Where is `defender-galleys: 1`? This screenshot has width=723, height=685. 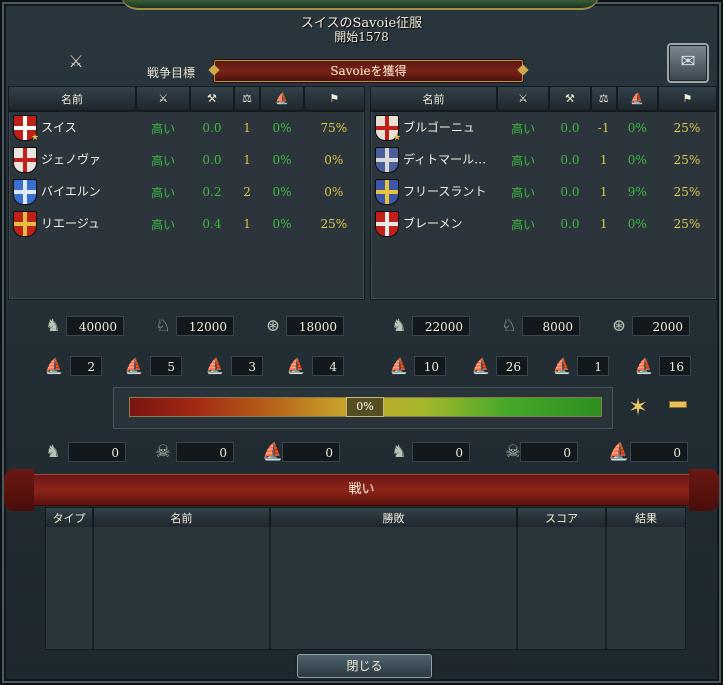 defender-galleys: 1 is located at coordinates (593, 366).